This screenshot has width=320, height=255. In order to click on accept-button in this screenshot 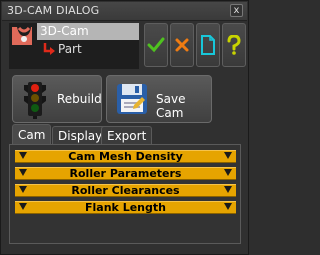, I will do `click(156, 45)`.